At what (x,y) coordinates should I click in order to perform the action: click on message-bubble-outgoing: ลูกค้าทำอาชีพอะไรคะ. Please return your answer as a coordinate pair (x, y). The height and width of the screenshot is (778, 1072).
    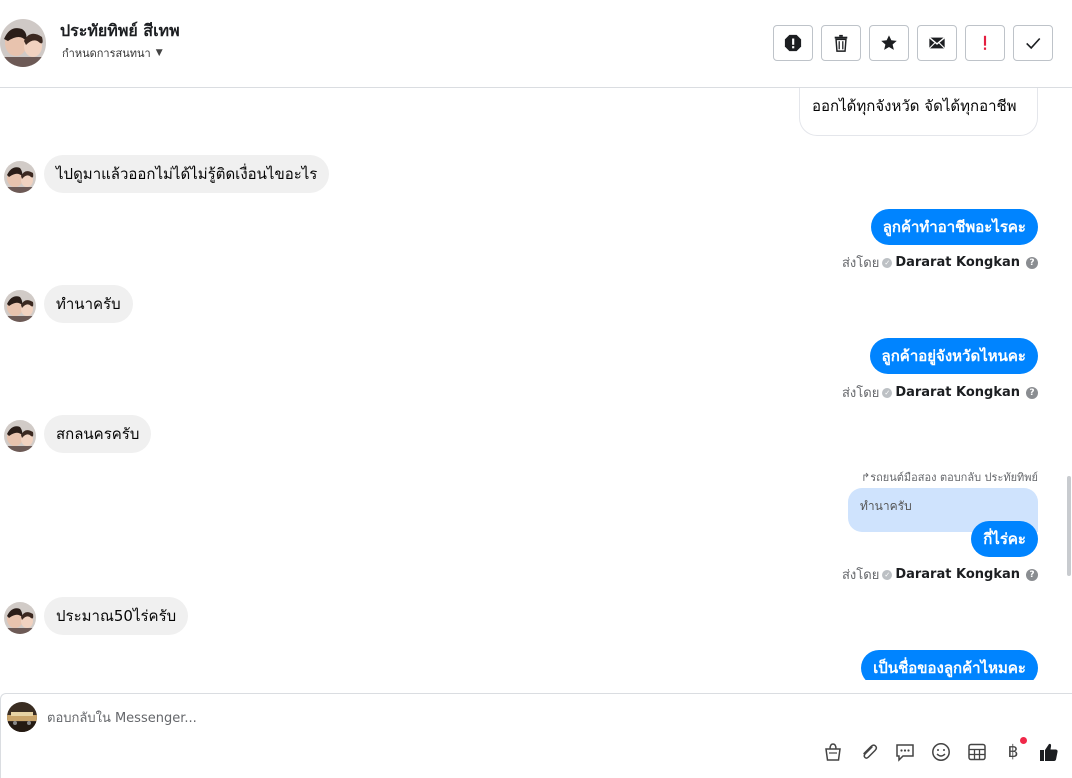
    Looking at the image, I should click on (954, 227).